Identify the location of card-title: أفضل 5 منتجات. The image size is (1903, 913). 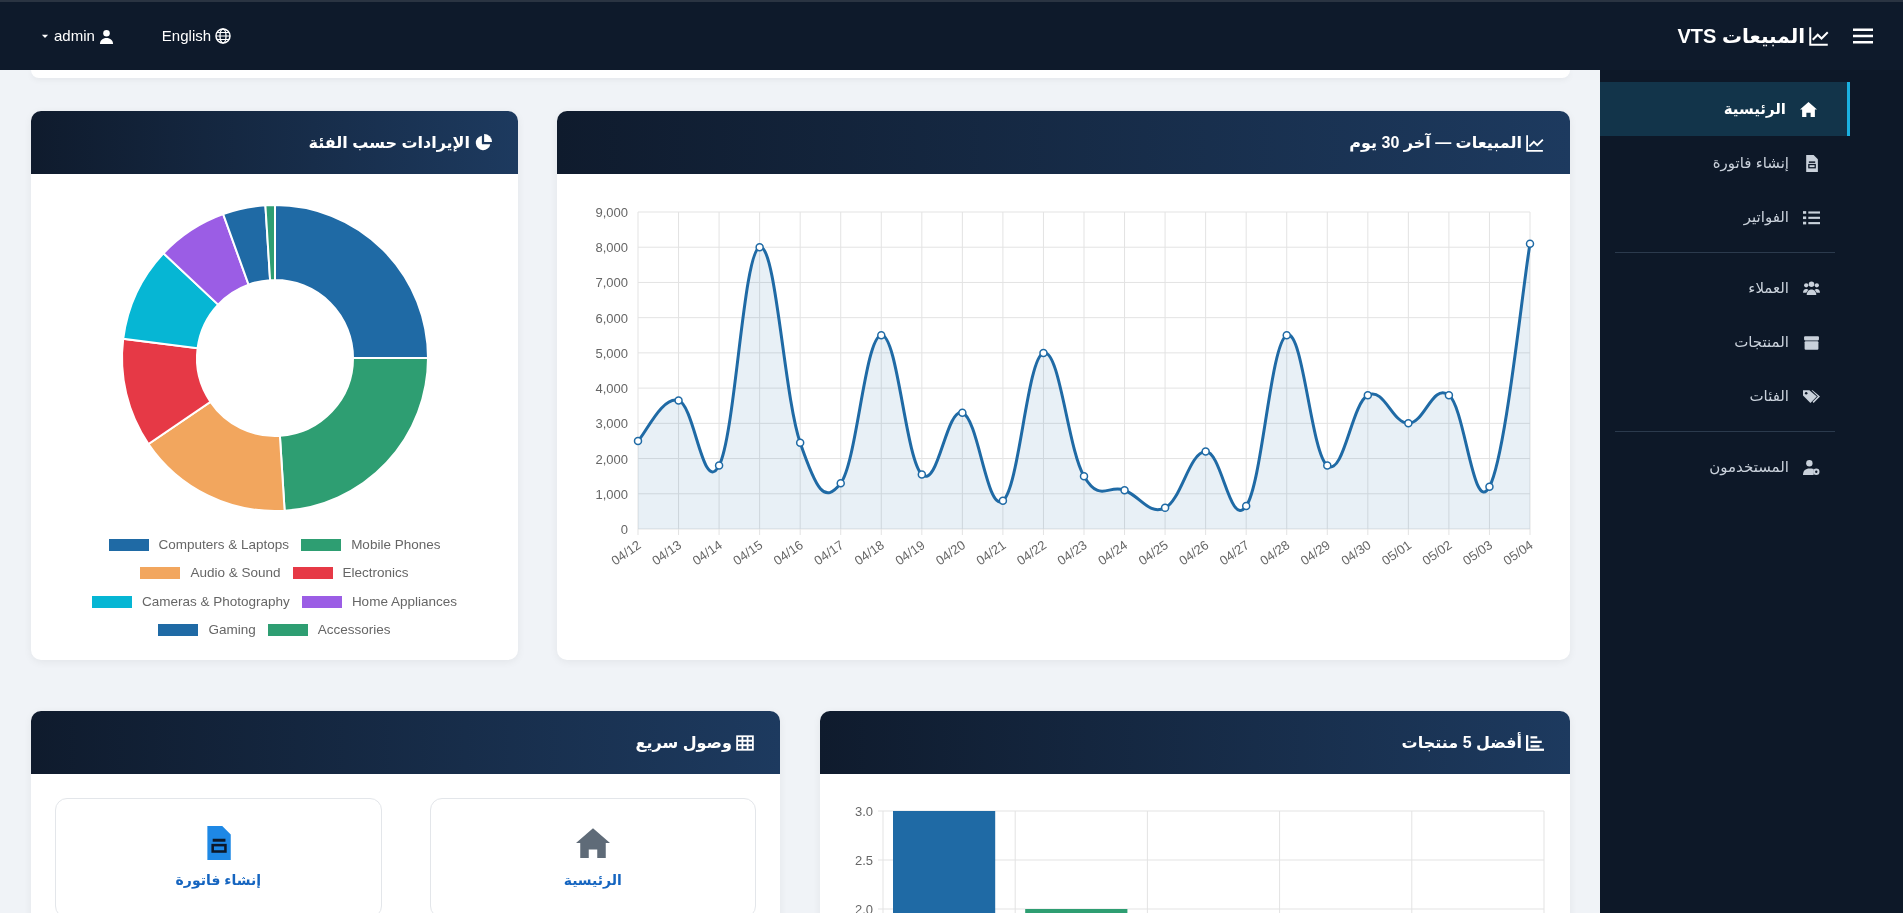
(1461, 742).